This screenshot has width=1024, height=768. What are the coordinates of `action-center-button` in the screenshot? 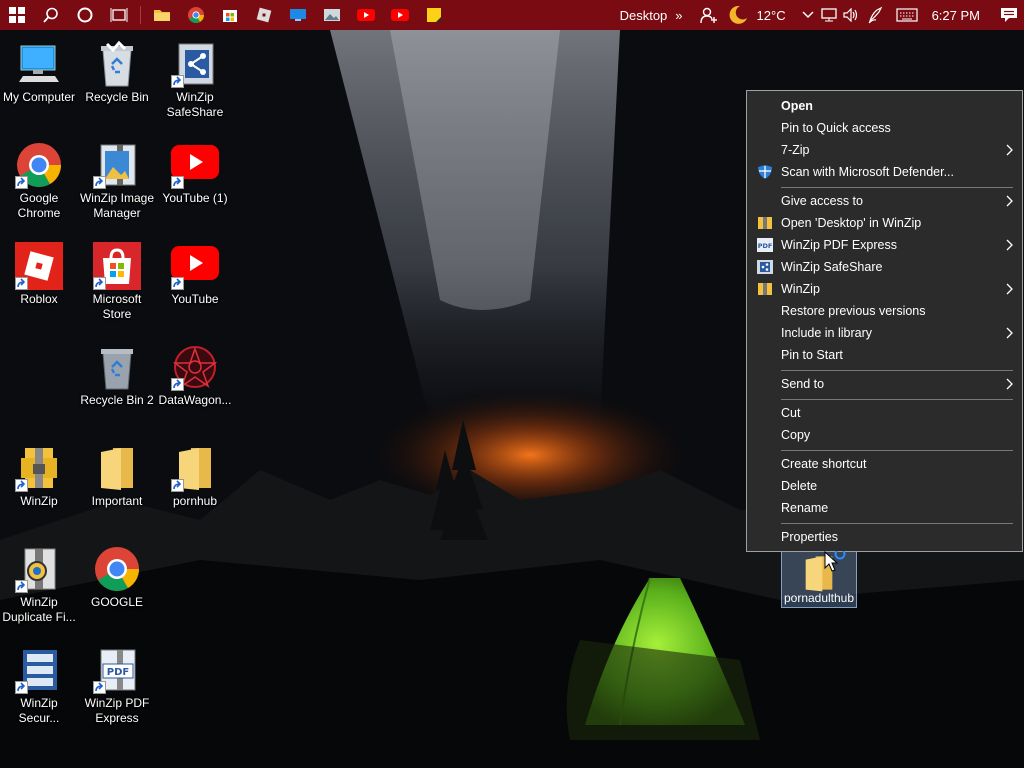 It's located at (1009, 15).